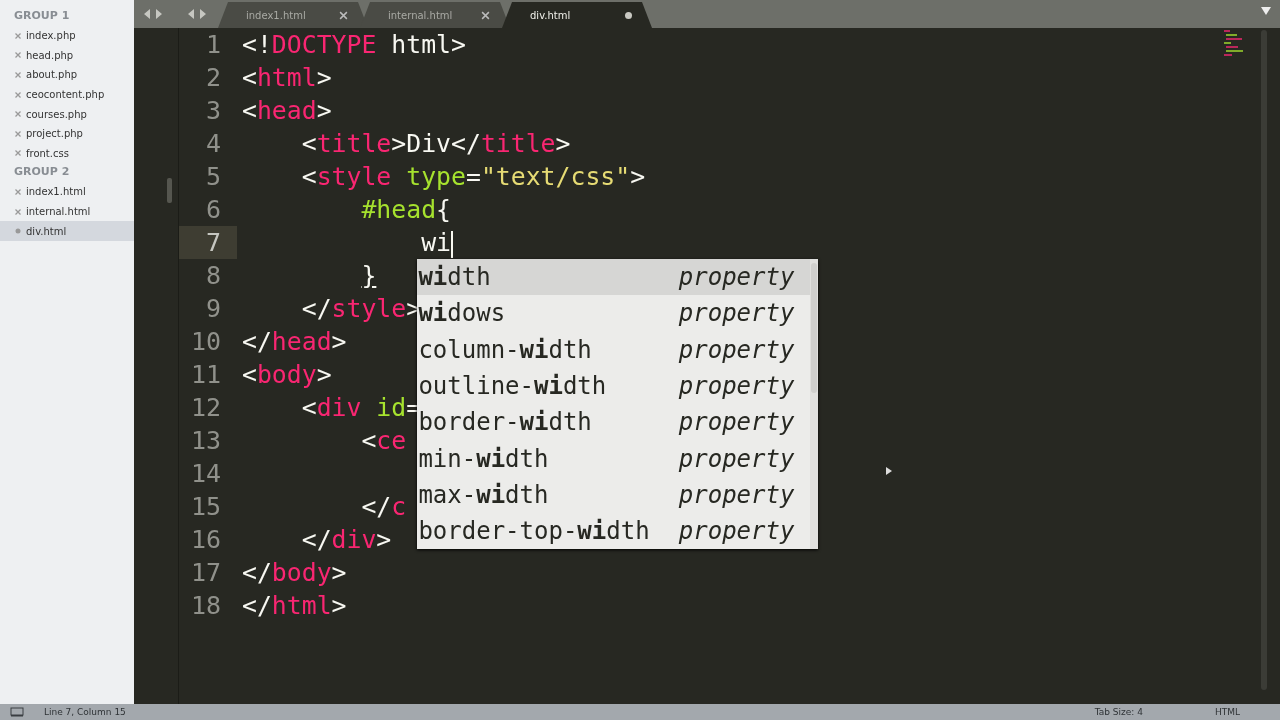 The width and height of the screenshot is (1280, 720). Describe the element at coordinates (614, 458) in the screenshot. I see `suggestion-item: min-width property` at that location.